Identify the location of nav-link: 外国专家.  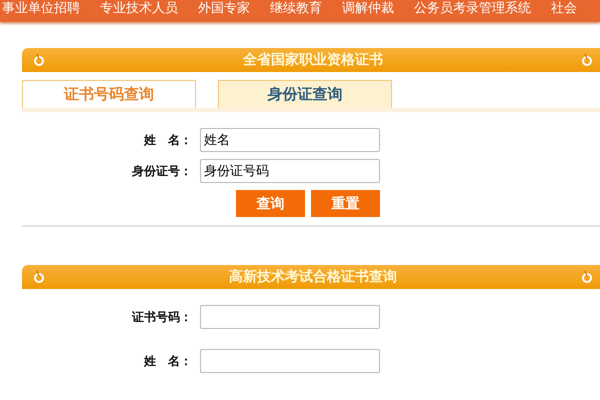
(224, 8).